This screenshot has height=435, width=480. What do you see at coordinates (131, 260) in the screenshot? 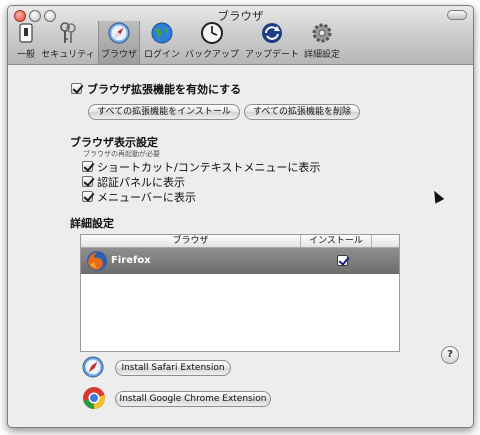
I see `browser-name: Firefox` at bounding box center [131, 260].